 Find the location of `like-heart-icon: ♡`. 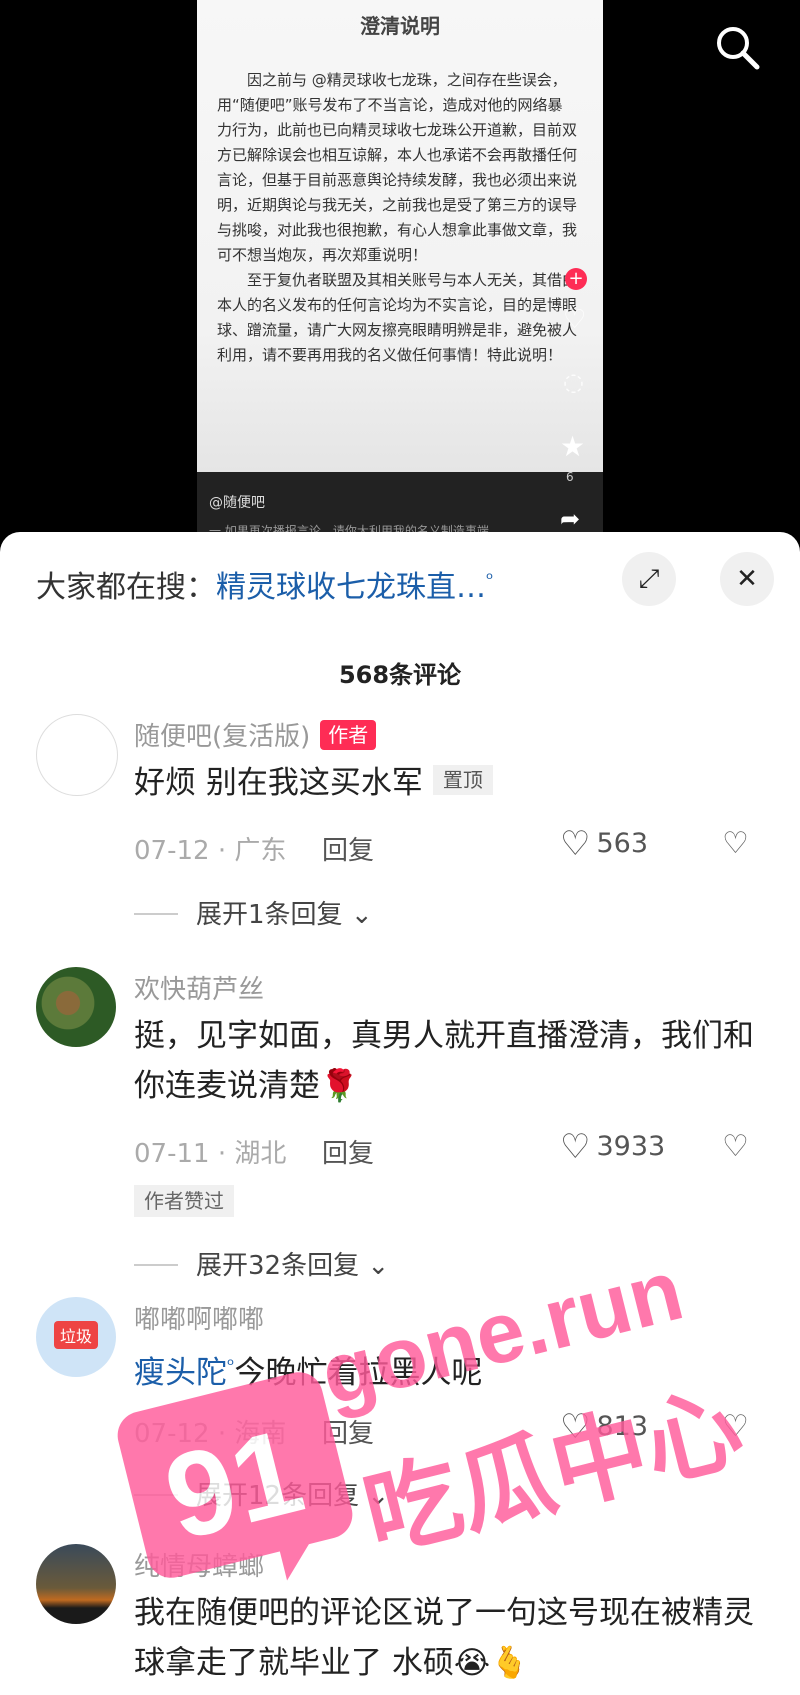

like-heart-icon: ♡ is located at coordinates (574, 320).